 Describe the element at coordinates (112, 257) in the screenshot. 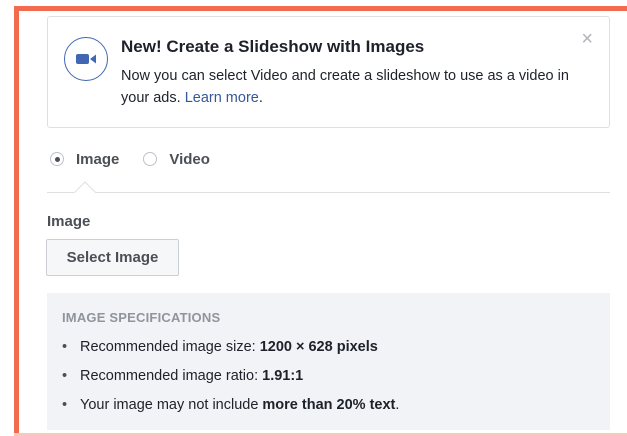

I see `select-image-button: Select Image` at that location.